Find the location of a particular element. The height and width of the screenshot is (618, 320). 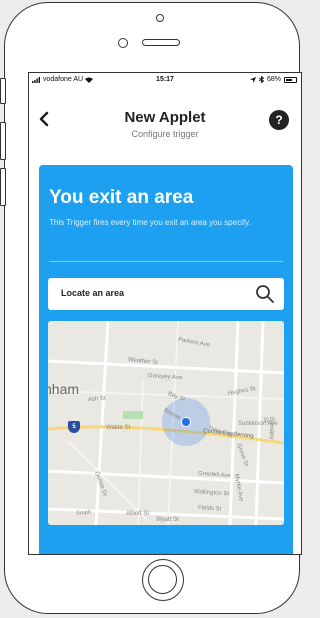

volume-down-button is located at coordinates (3, 187).